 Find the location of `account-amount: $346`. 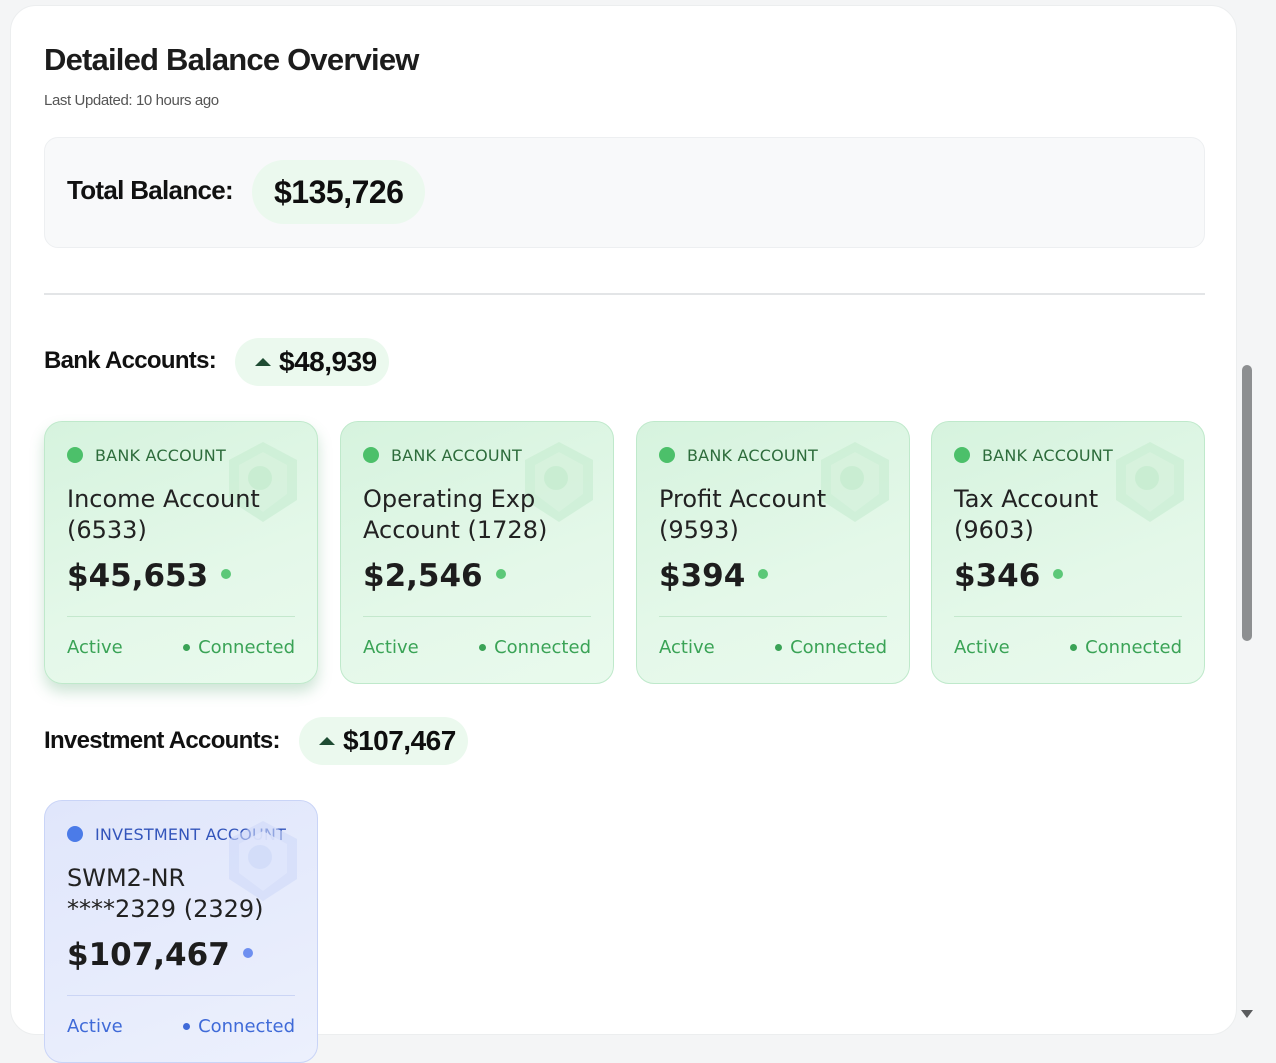

account-amount: $346 is located at coordinates (997, 576).